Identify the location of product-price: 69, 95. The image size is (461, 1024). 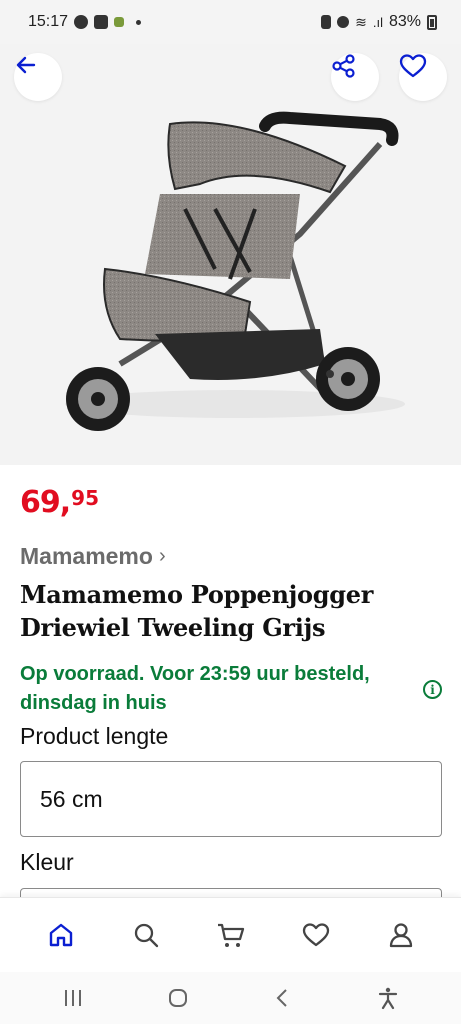
(59, 503).